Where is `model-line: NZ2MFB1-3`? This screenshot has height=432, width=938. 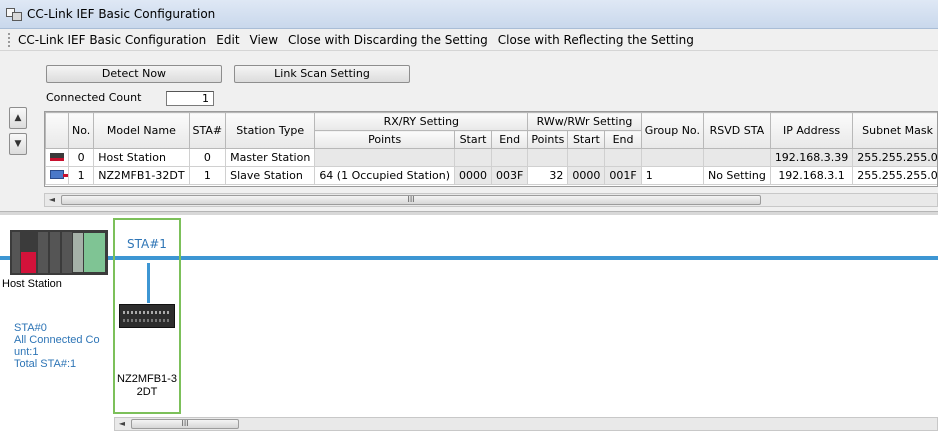
model-line: NZ2MFB1-3 is located at coordinates (147, 379).